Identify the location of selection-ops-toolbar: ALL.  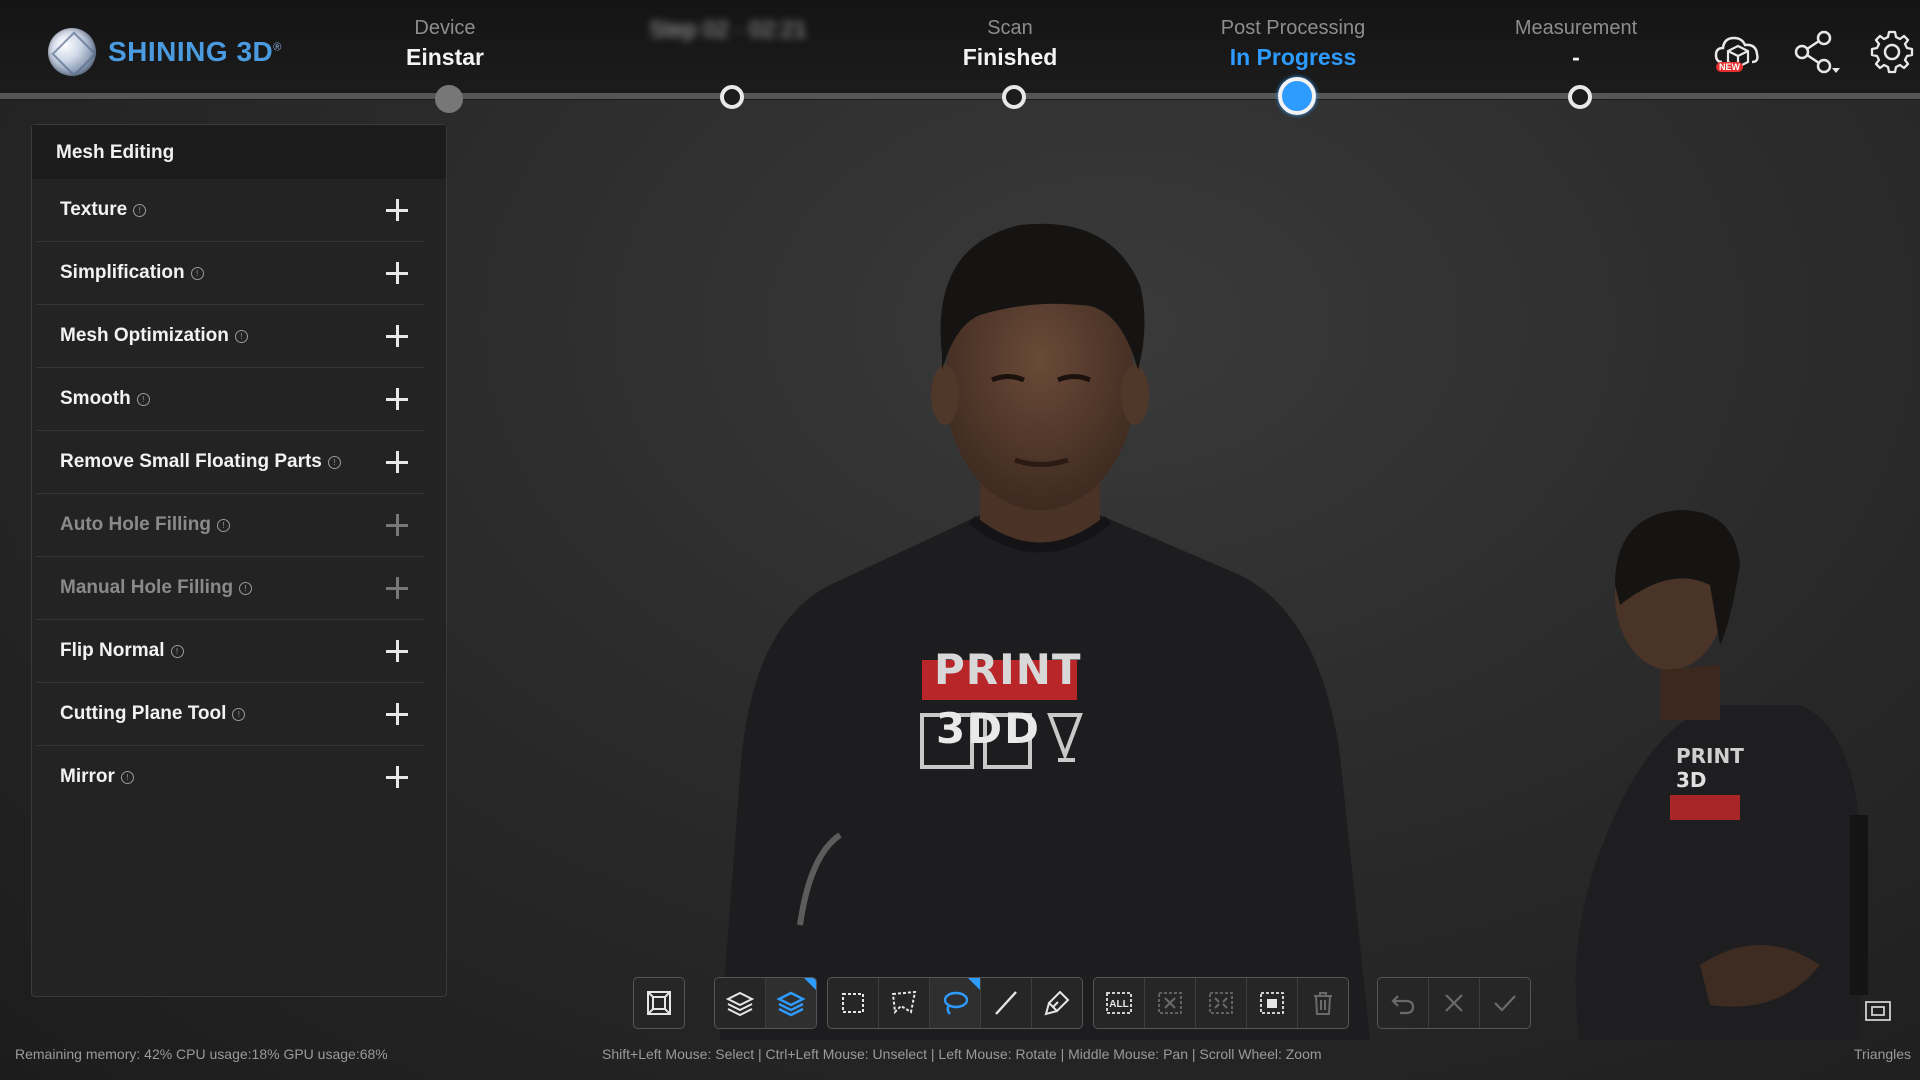
(1221, 1003).